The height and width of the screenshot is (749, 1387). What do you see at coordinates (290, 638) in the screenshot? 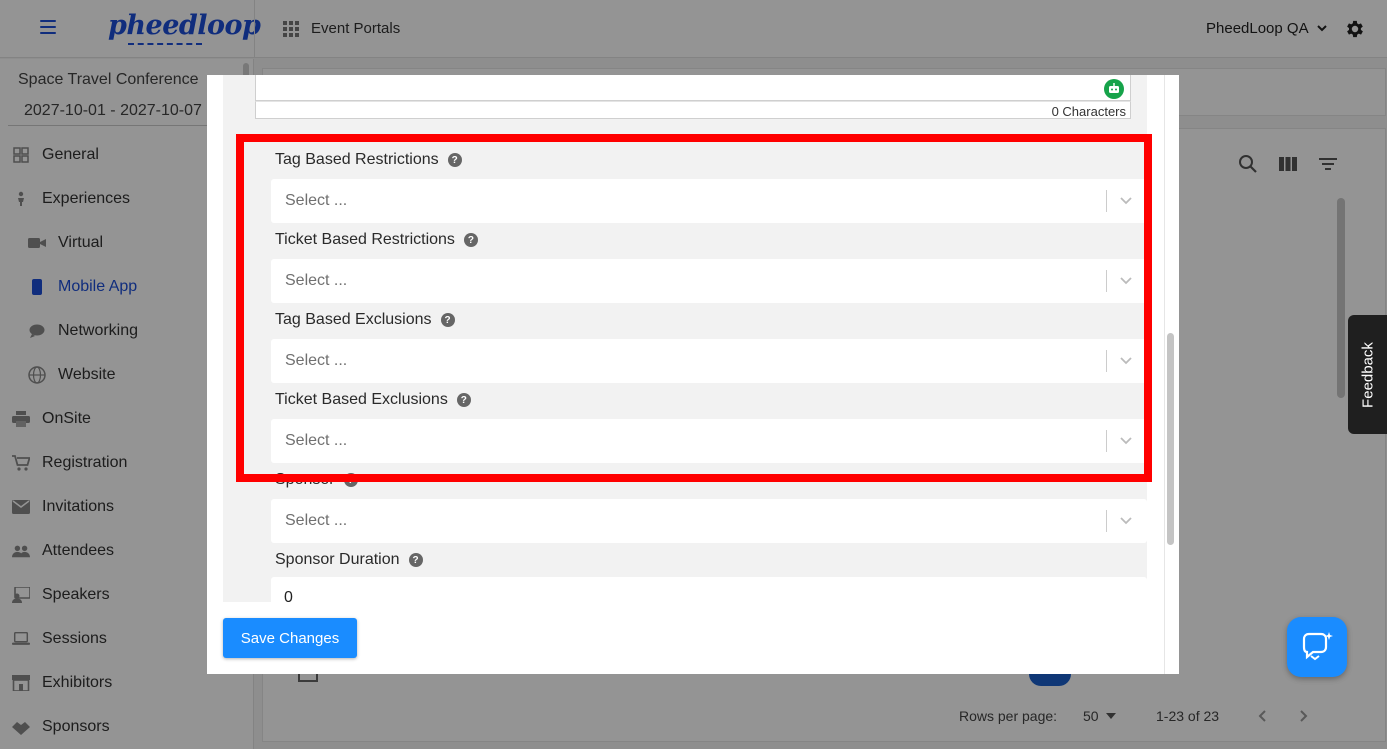
I see `save-changes-button: Save Changes` at bounding box center [290, 638].